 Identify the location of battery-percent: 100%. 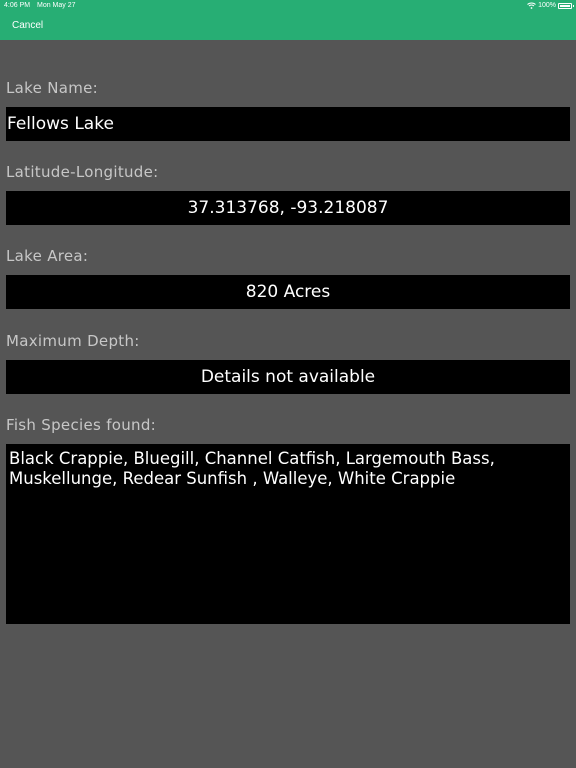
(547, 5).